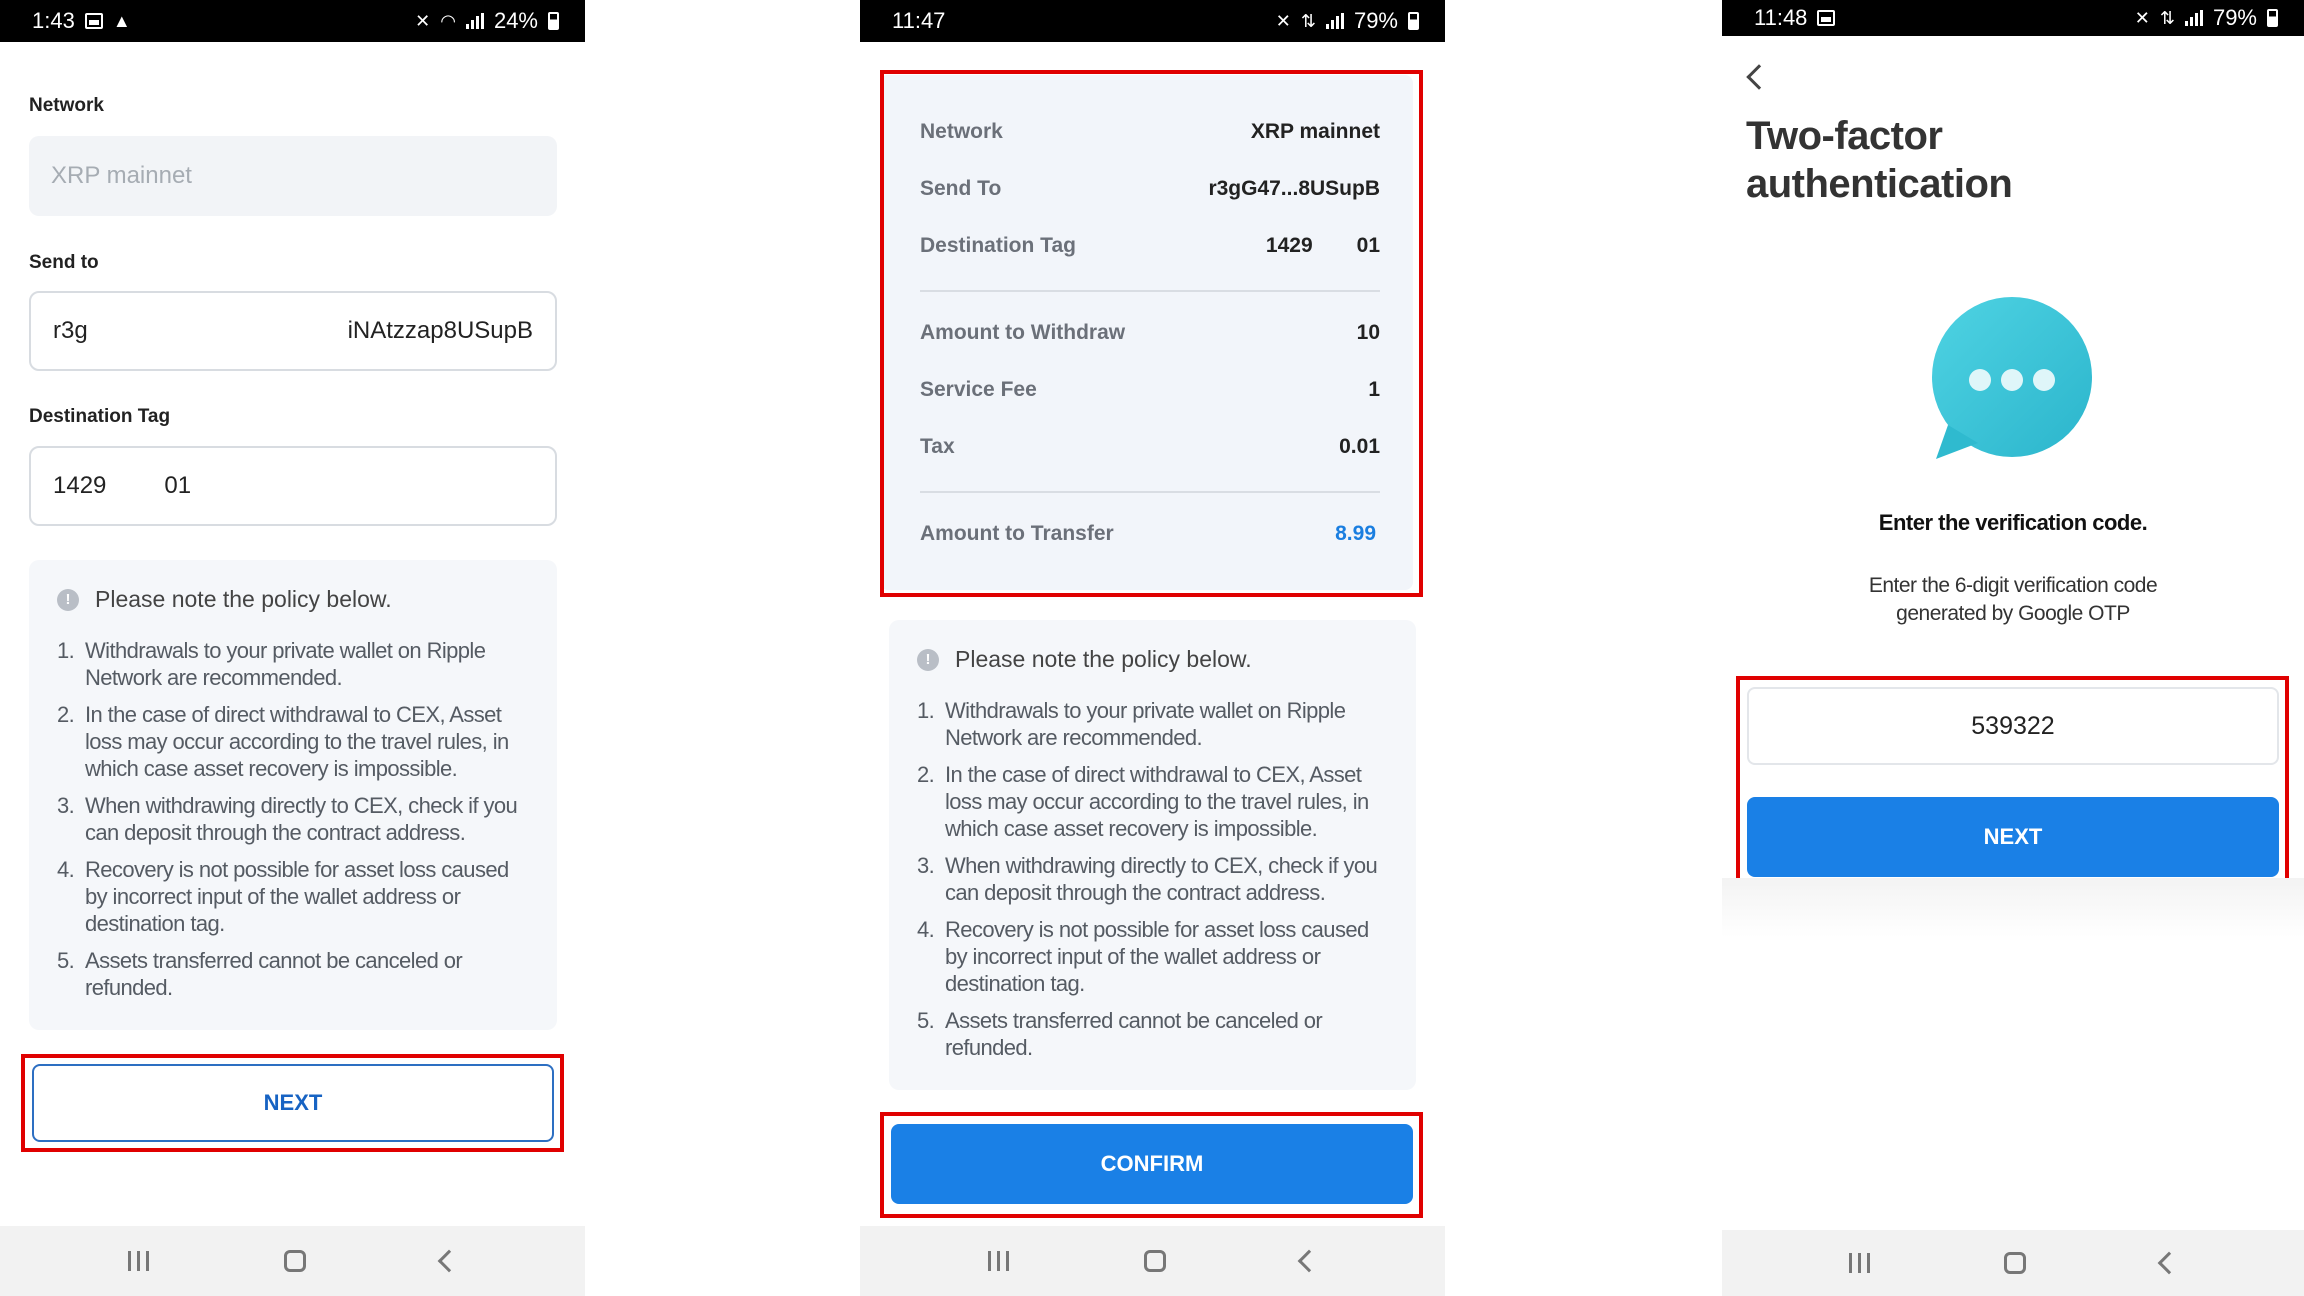 The image size is (2304, 1296). I want to click on send-to-label: Send to, so click(64, 262).